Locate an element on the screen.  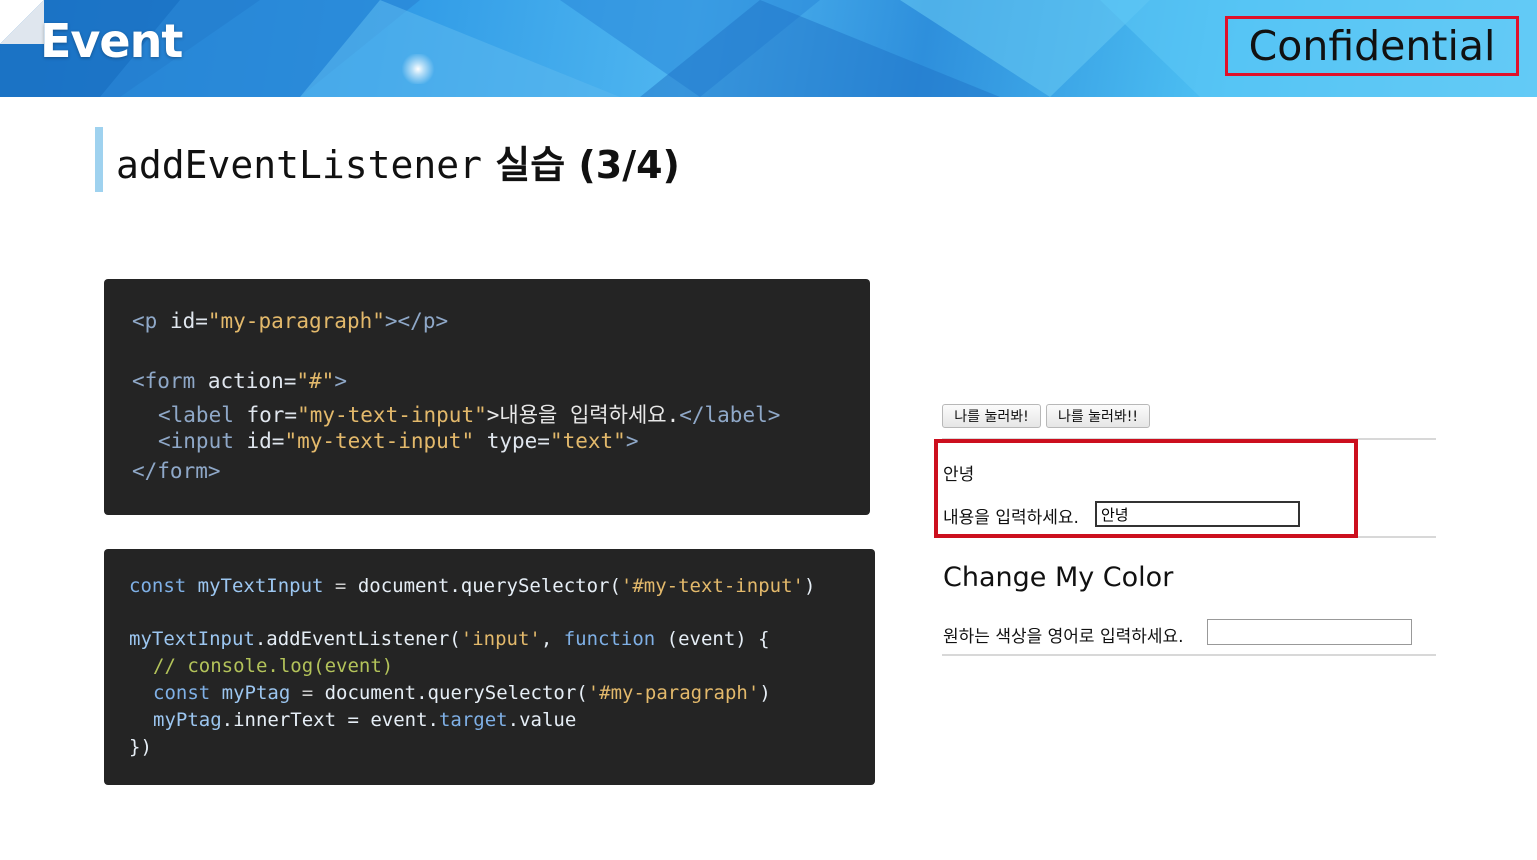
color-input-label: 원하는 색상을 영어로 입력하세요. is located at coordinates (1063, 637).